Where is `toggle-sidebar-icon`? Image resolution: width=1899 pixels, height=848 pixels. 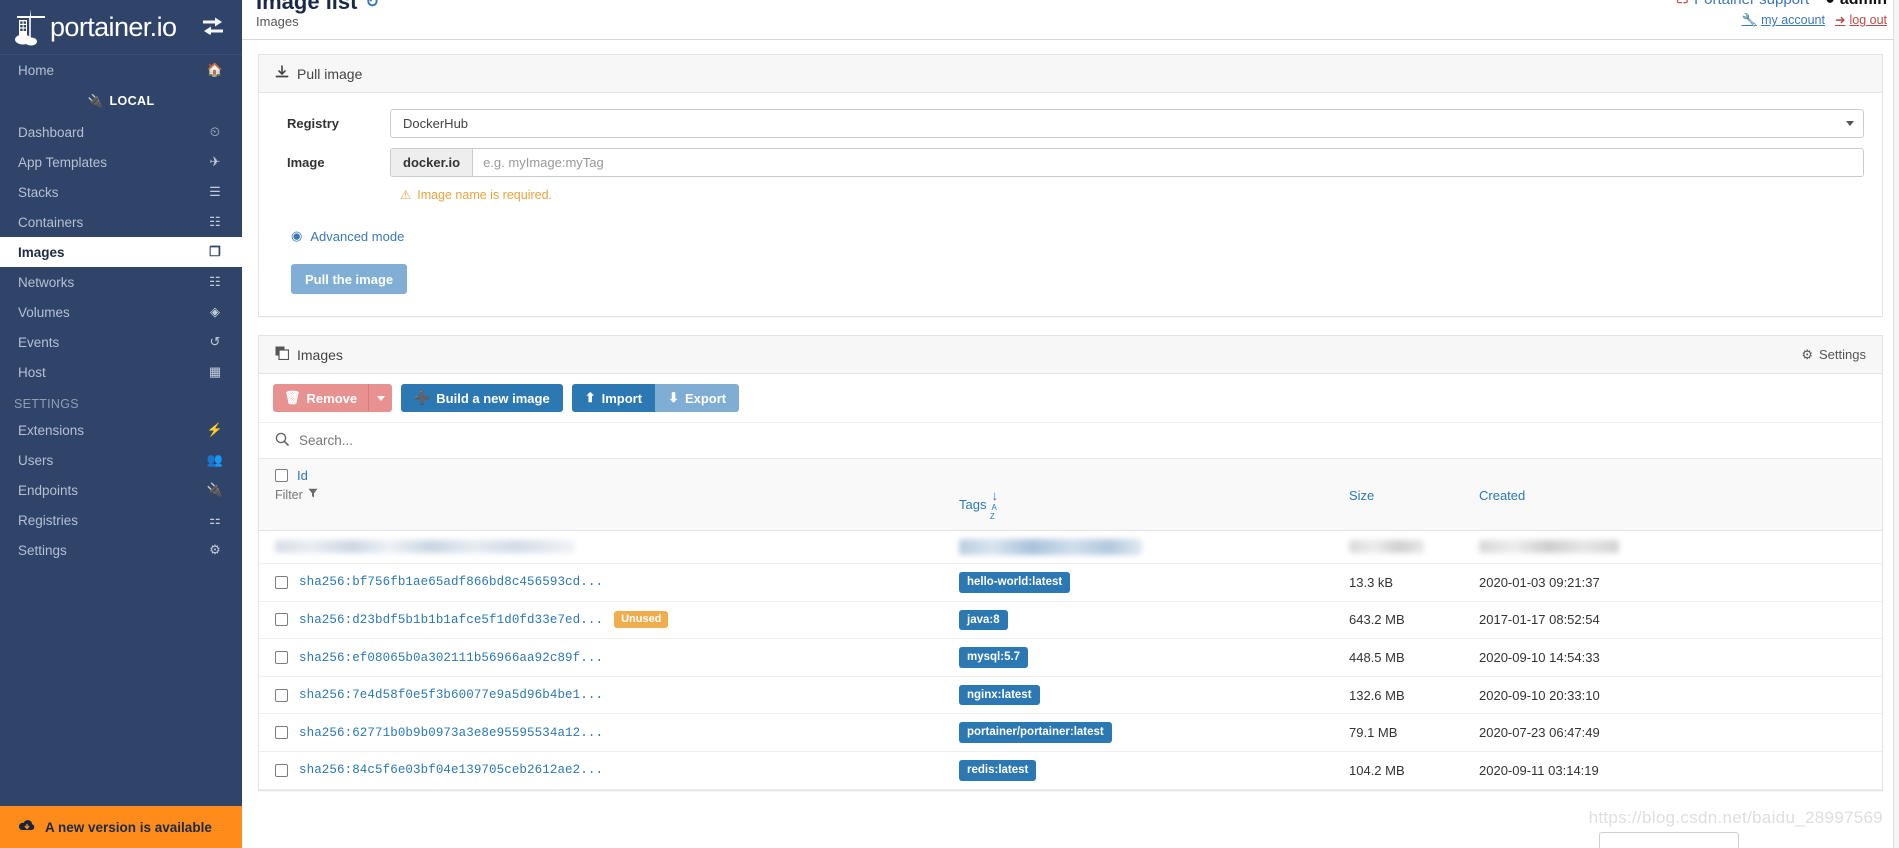
toggle-sidebar-icon is located at coordinates (213, 27).